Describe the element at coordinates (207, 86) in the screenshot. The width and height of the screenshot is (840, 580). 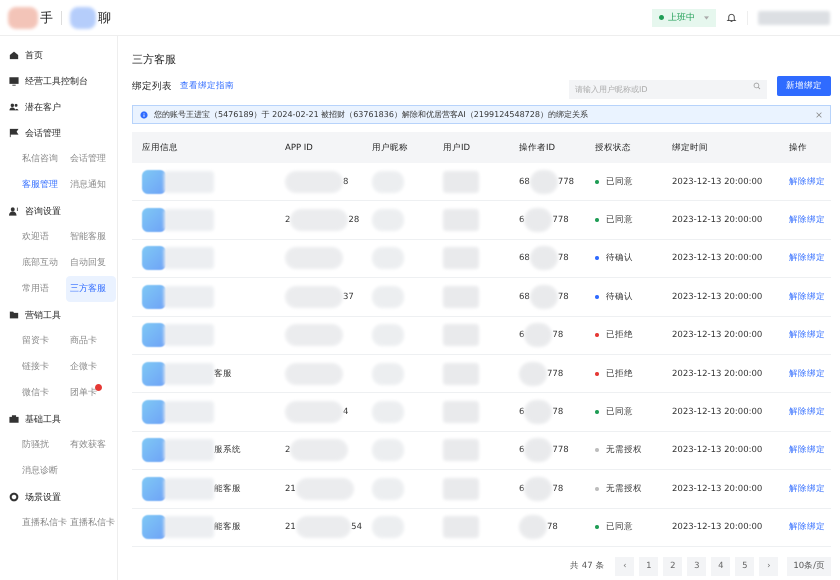
I see `guide-link: 查看绑定指南` at that location.